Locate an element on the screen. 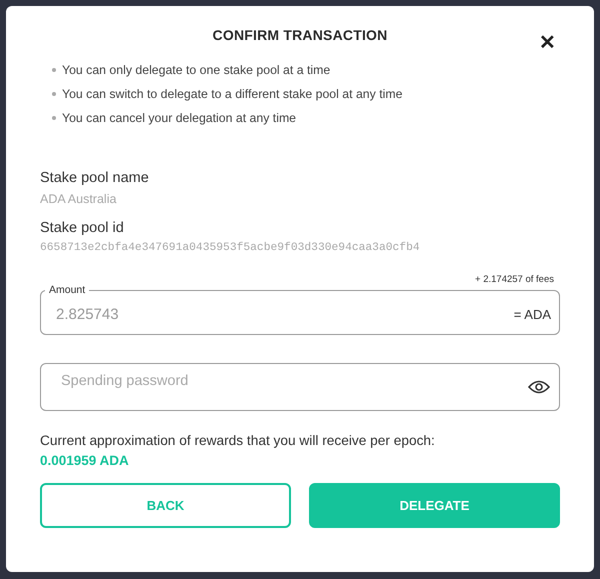 This screenshot has width=600, height=579. amount-field: Amount 2.825743 = ADA is located at coordinates (300, 309).